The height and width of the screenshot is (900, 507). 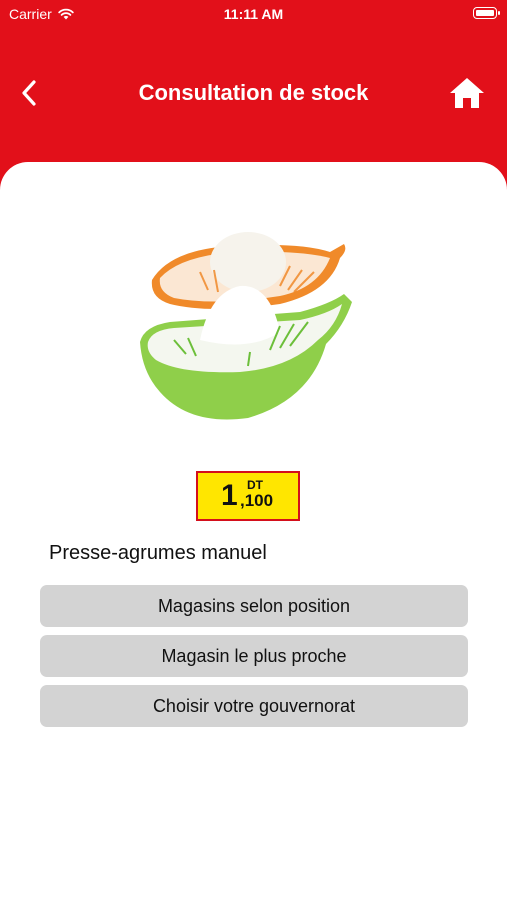 What do you see at coordinates (486, 13) in the screenshot?
I see `battery-icon` at bounding box center [486, 13].